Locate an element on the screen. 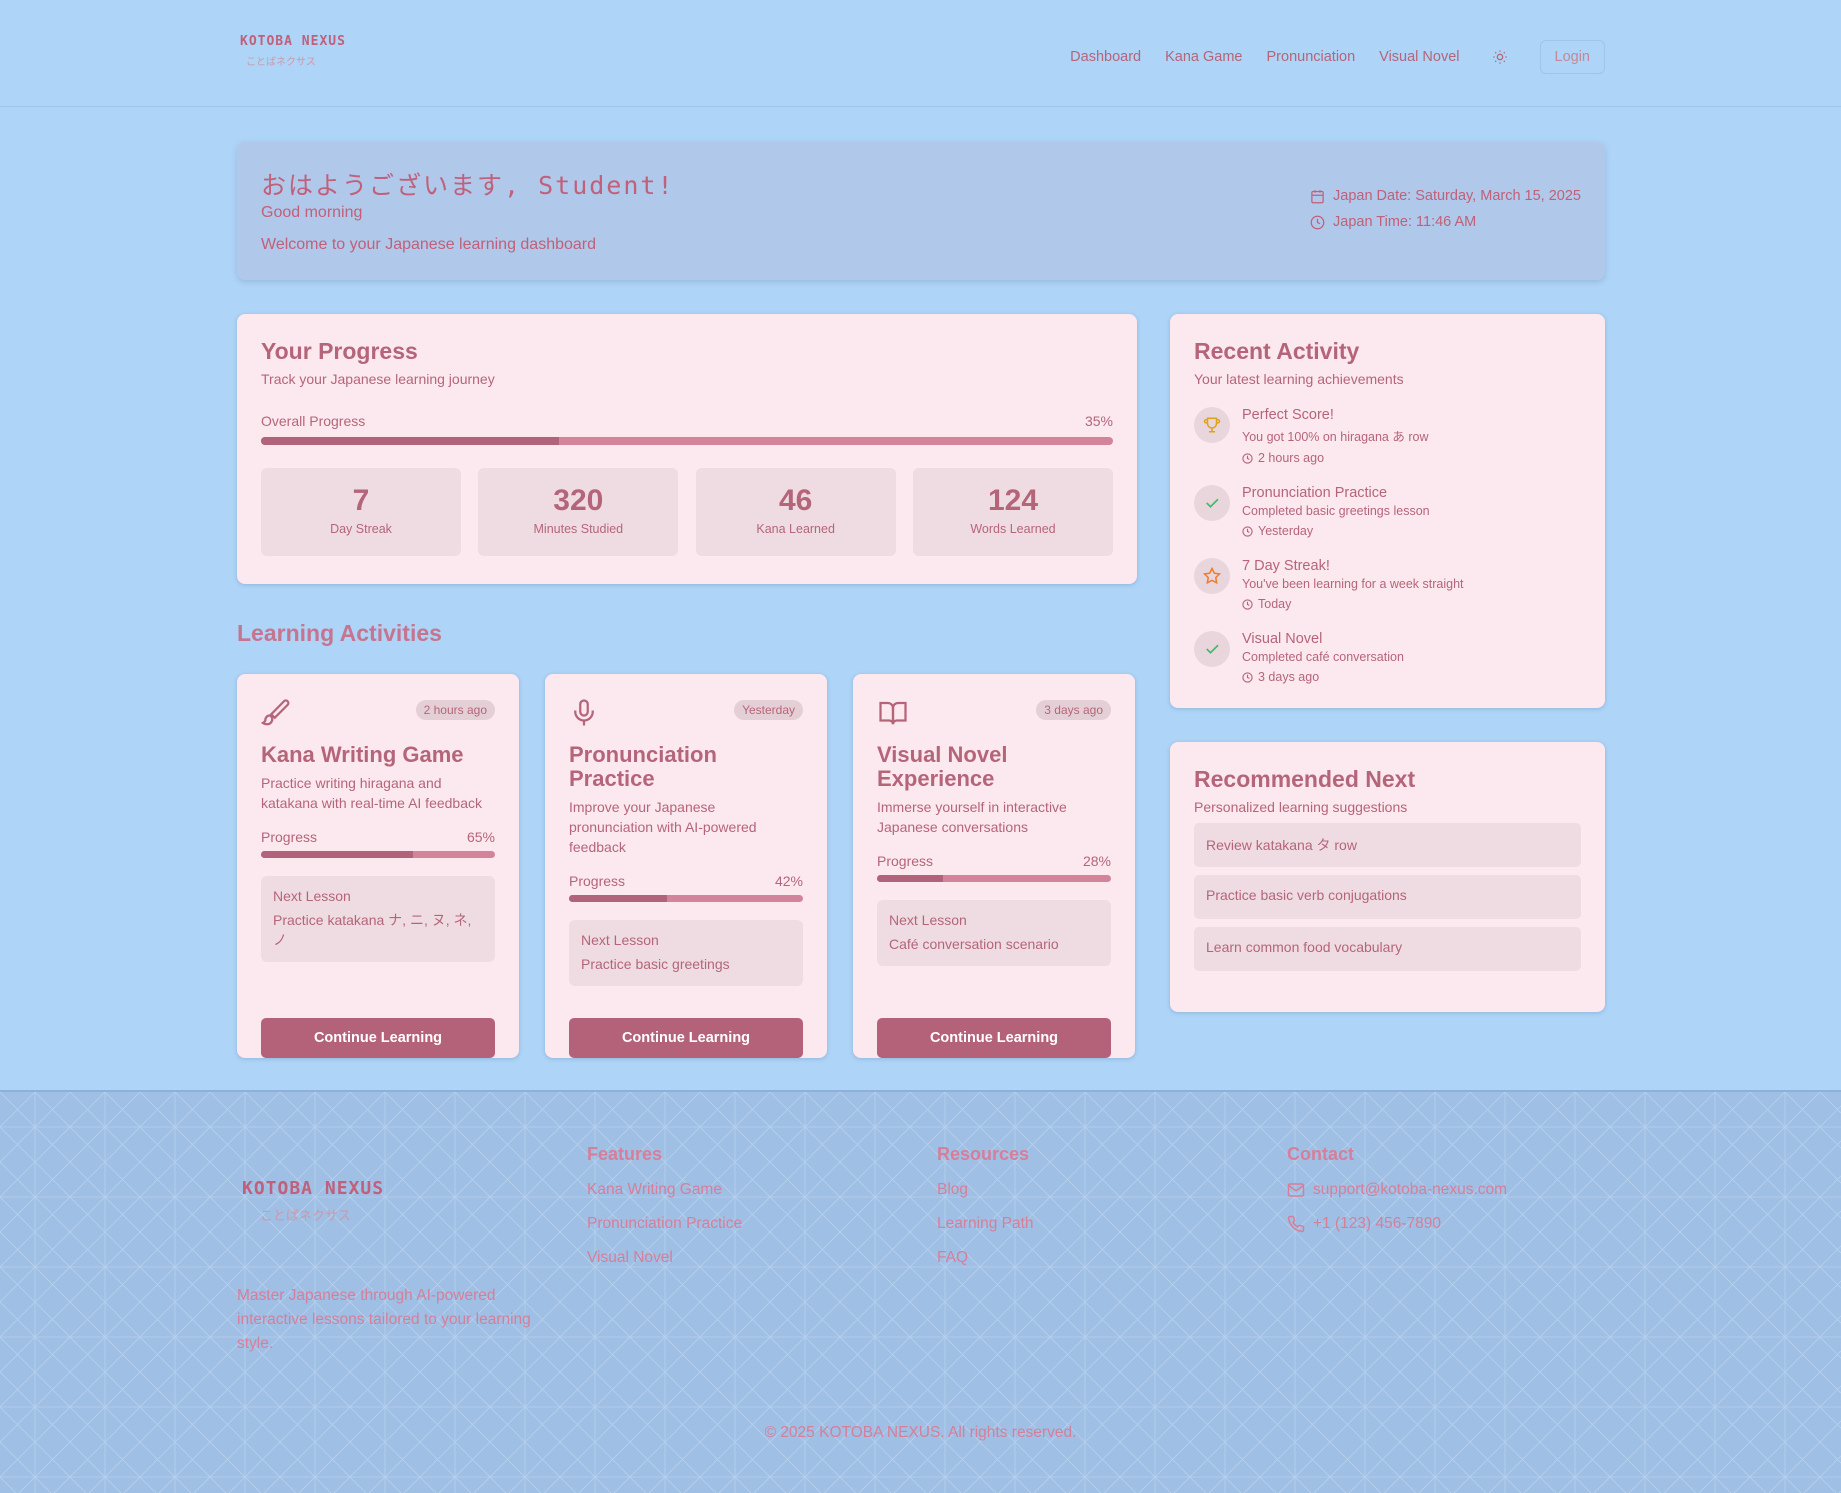 The width and height of the screenshot is (1841, 1493). stat-minutes-studied: 320 Minutes Studied is located at coordinates (578, 512).